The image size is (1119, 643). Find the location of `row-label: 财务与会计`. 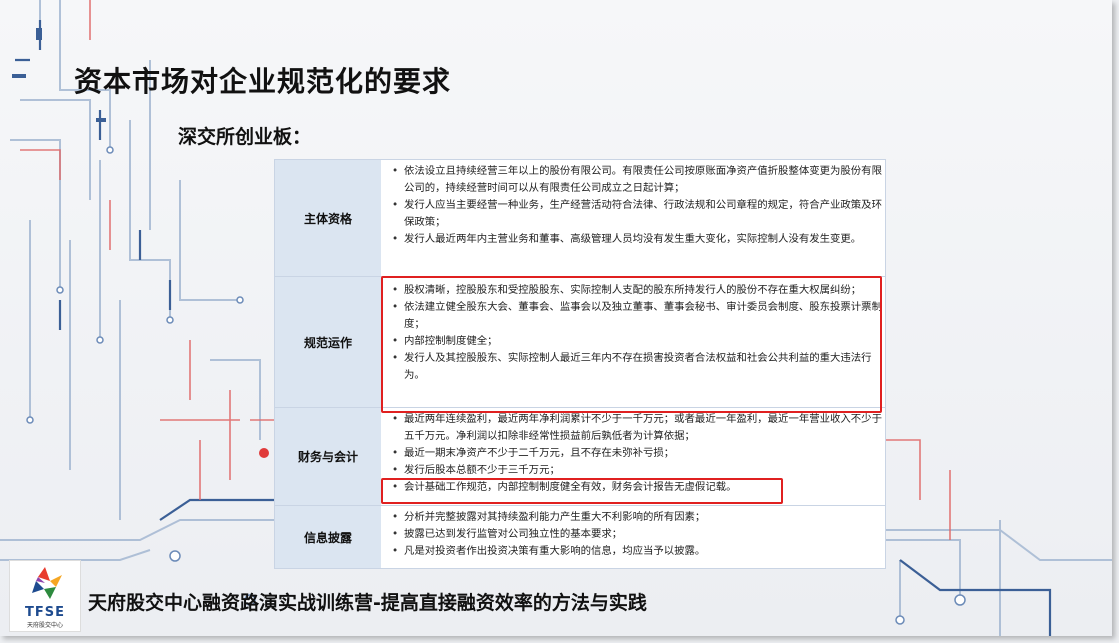

row-label: 财务与会计 is located at coordinates (328, 456).